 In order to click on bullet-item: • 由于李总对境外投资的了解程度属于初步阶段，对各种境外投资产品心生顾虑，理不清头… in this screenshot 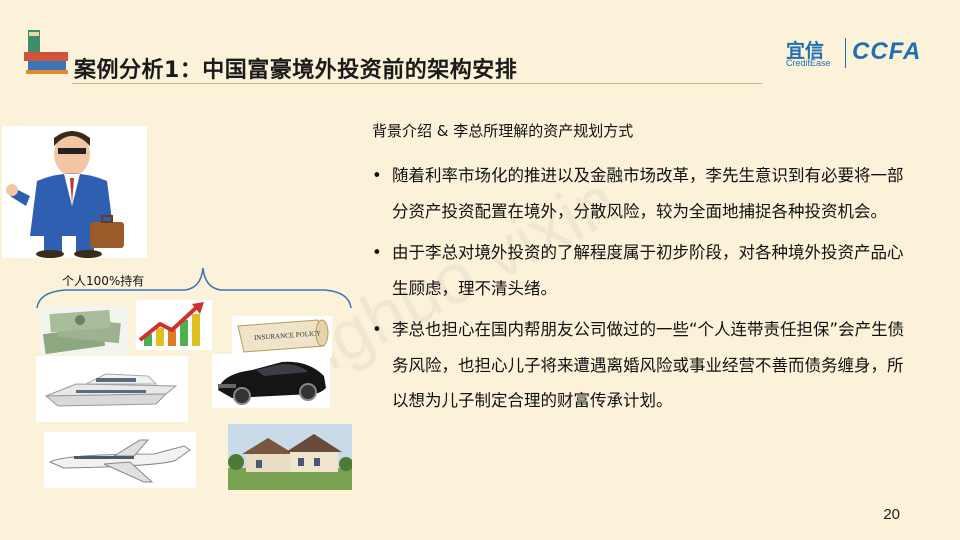, I will do `click(642, 270)`.